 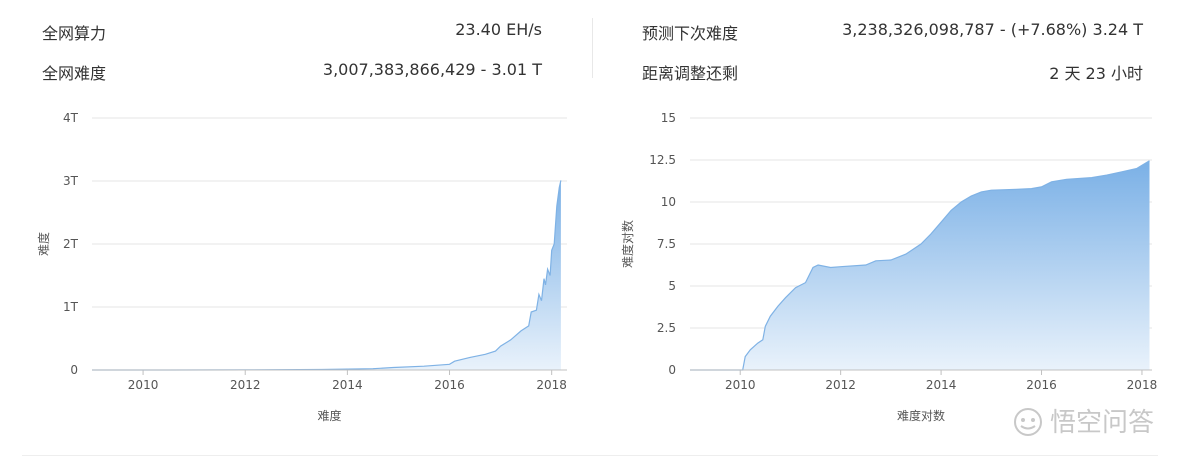 What do you see at coordinates (43, 244) in the screenshot?
I see `y-axis-label: 难度` at bounding box center [43, 244].